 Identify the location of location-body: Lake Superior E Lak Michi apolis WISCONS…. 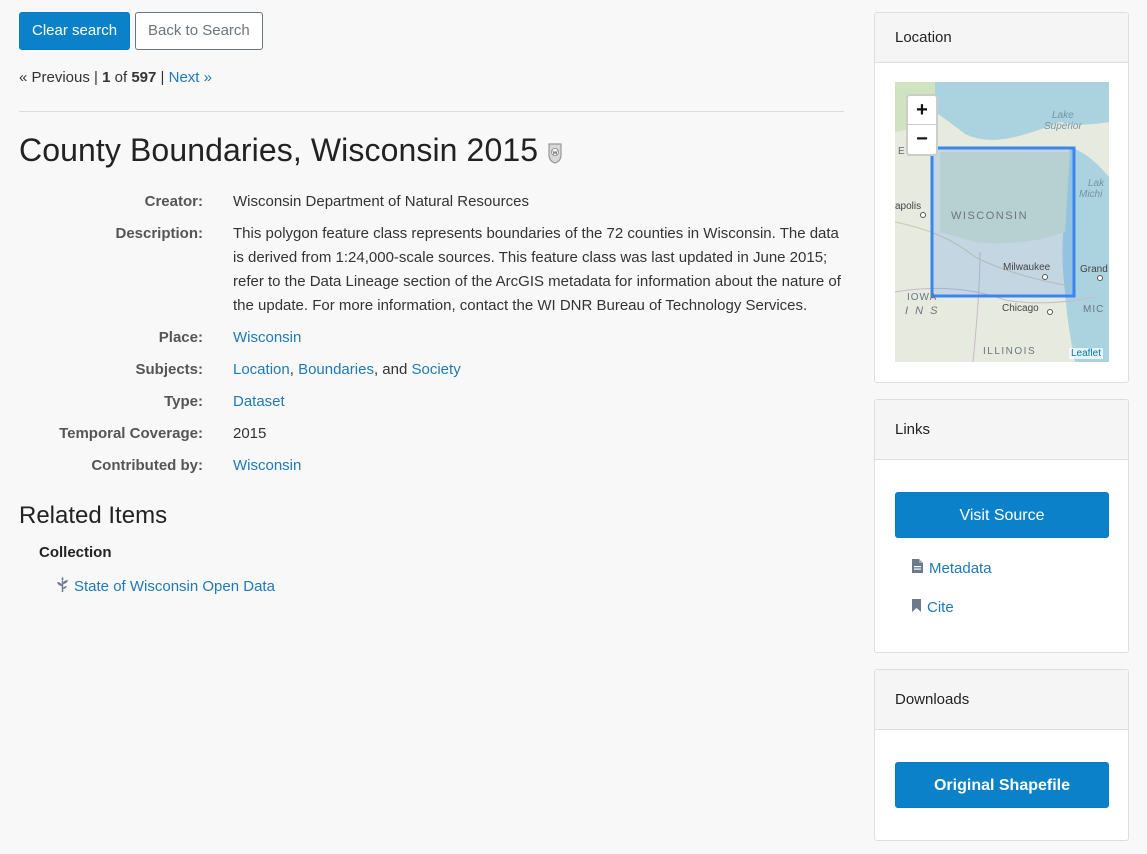
(1001, 222).